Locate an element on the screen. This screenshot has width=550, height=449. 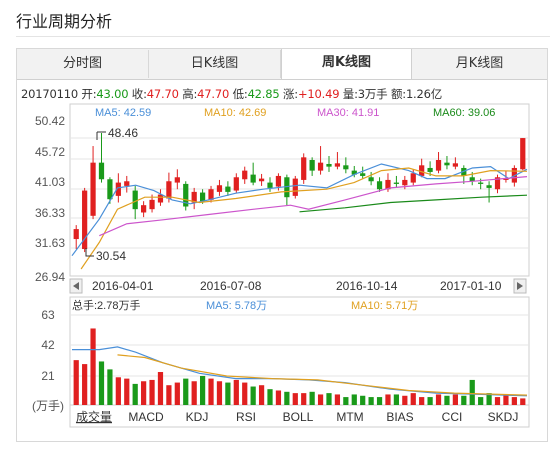
price-tick-label: 41.03 is located at coordinates (50, 182).